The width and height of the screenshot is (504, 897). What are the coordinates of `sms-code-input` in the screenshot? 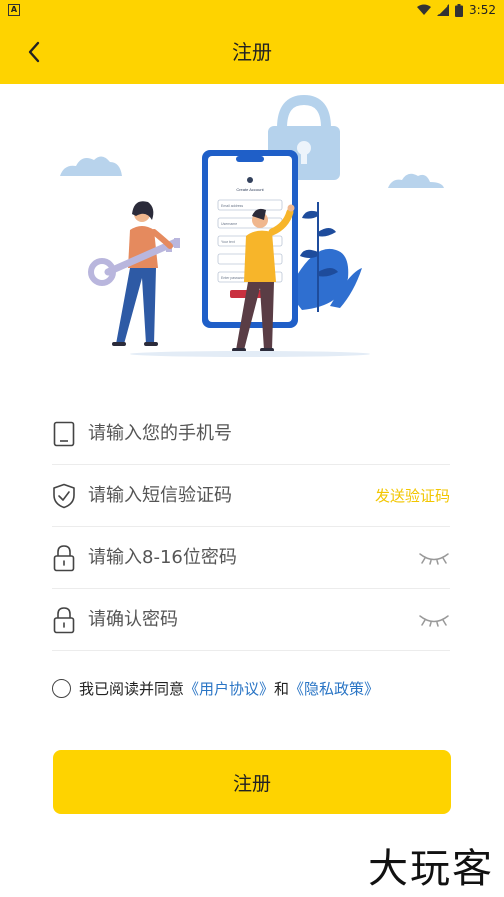 It's located at (231, 495).